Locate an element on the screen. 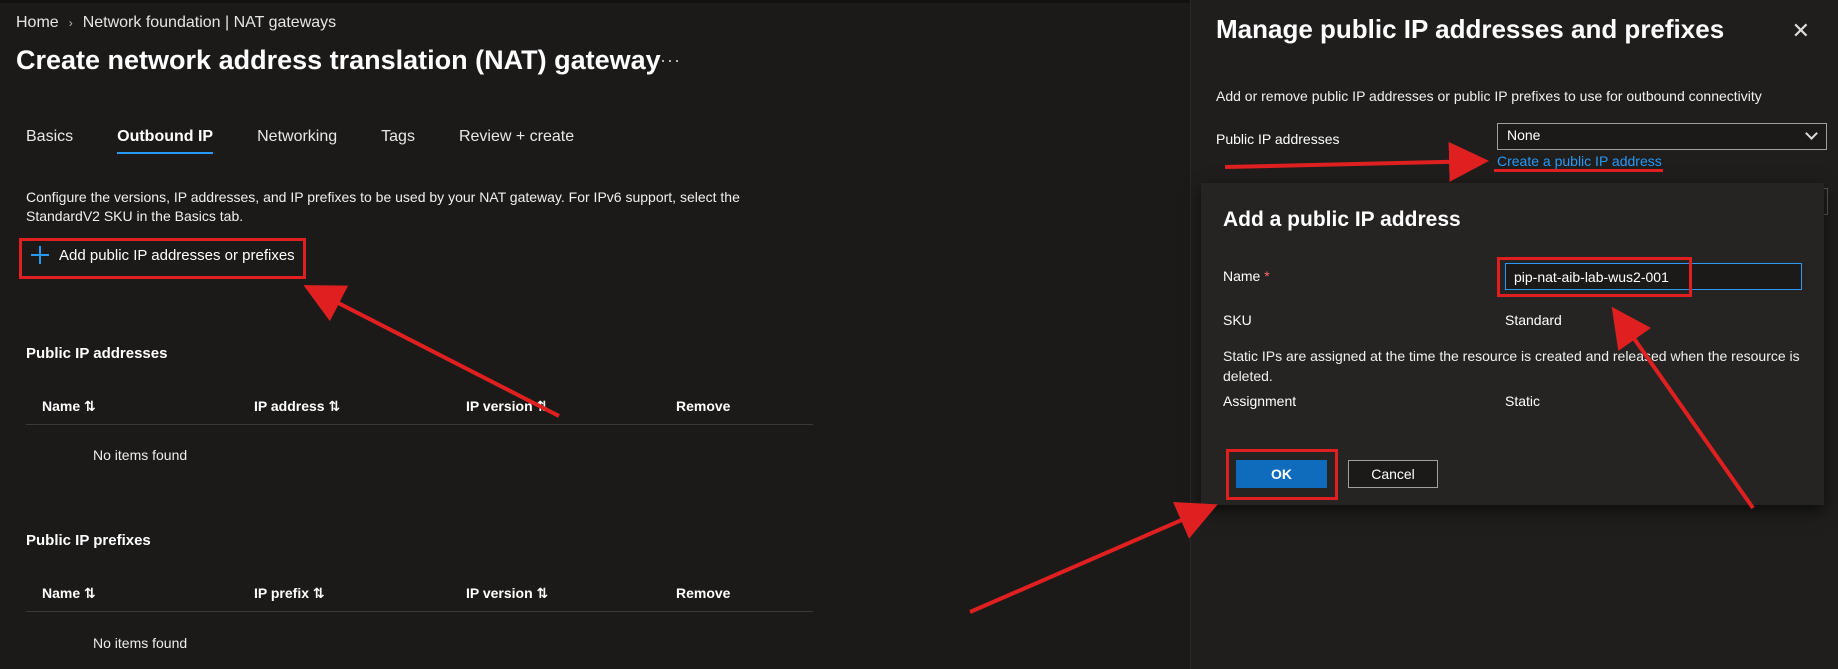  plus-icon is located at coordinates (40, 255).